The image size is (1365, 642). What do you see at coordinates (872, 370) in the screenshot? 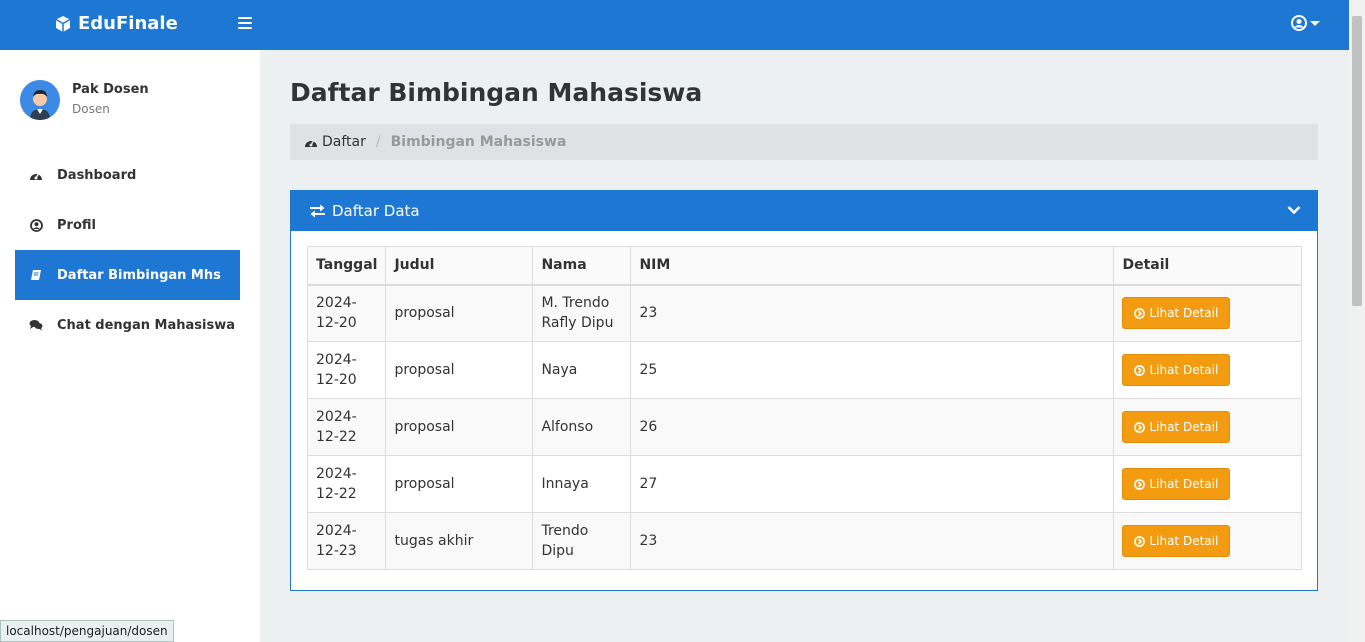
I see `cell-nim: 25` at bounding box center [872, 370].